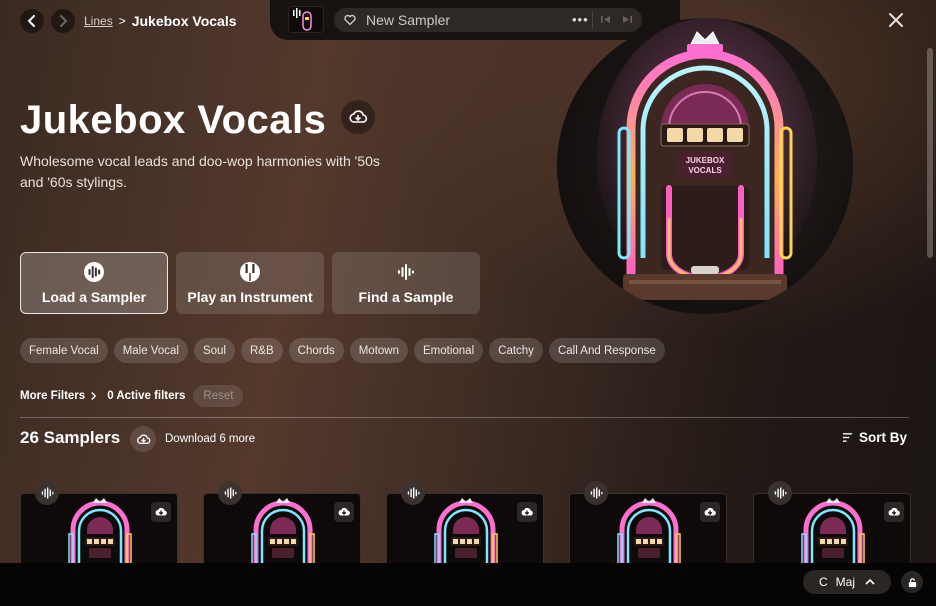  Describe the element at coordinates (98, 21) in the screenshot. I see `breadcrumb-link-lines: Lines` at that location.